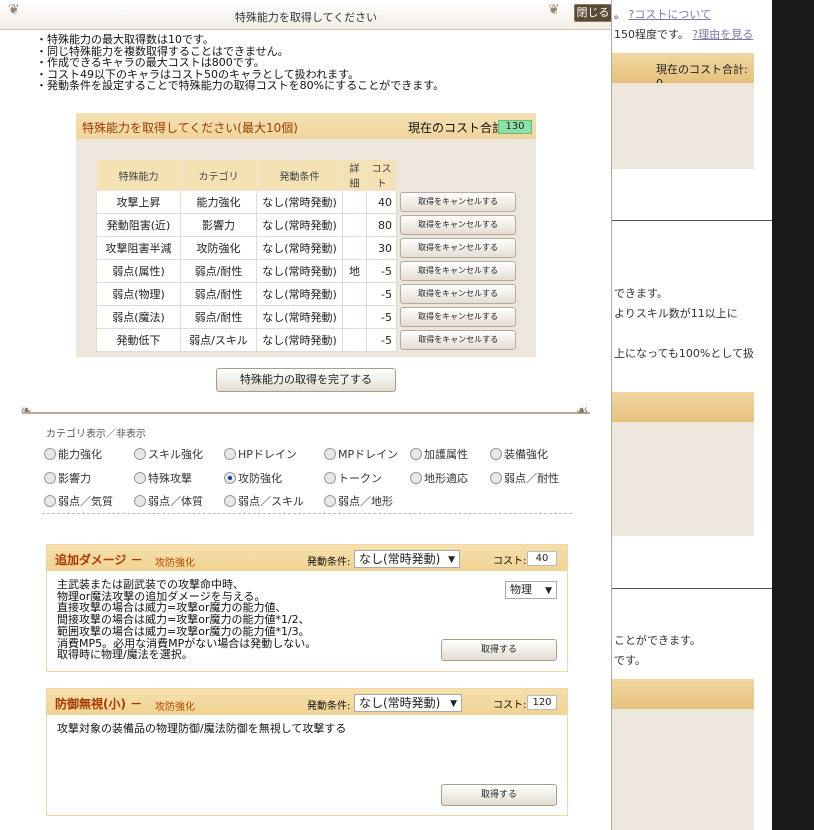  I want to click on ability-card-header: 防御無視(小) － 攻防強化 発動条件: なし(常時発動) ▼ コスト: 120, so click(307, 702).